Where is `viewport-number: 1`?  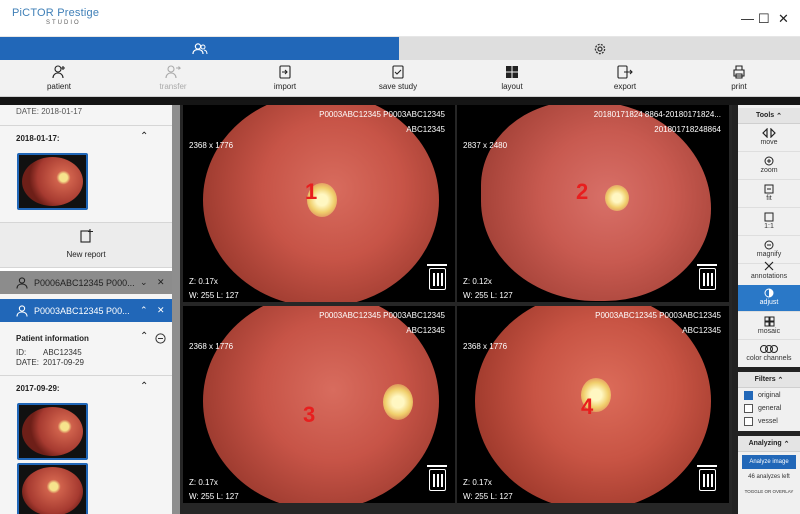
viewport-number: 1 is located at coordinates (311, 191).